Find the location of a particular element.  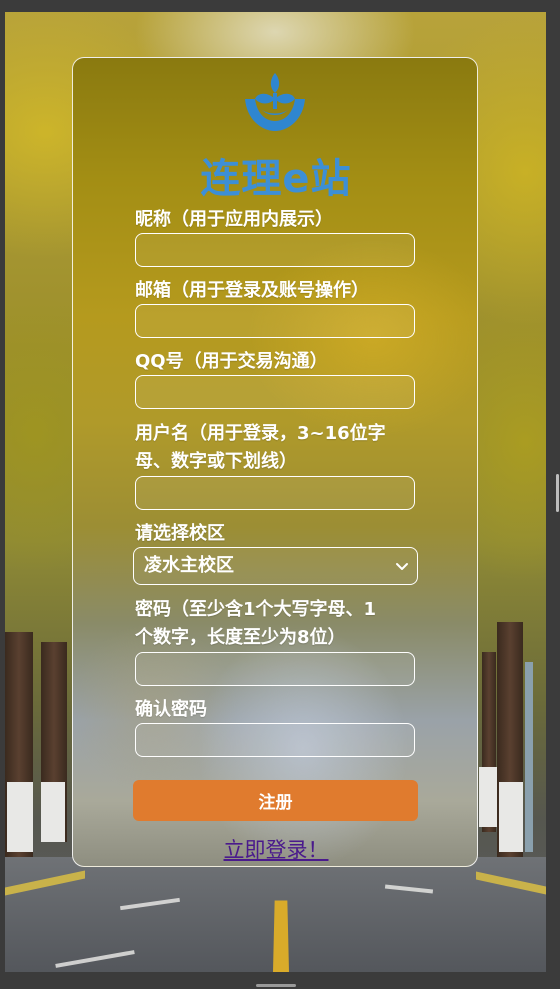

road-center-line is located at coordinates (281, 936).